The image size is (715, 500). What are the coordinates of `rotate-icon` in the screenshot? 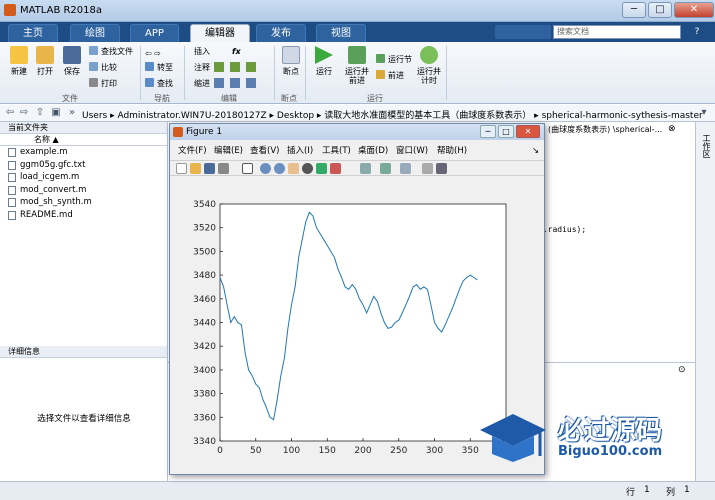 It's located at (307, 168).